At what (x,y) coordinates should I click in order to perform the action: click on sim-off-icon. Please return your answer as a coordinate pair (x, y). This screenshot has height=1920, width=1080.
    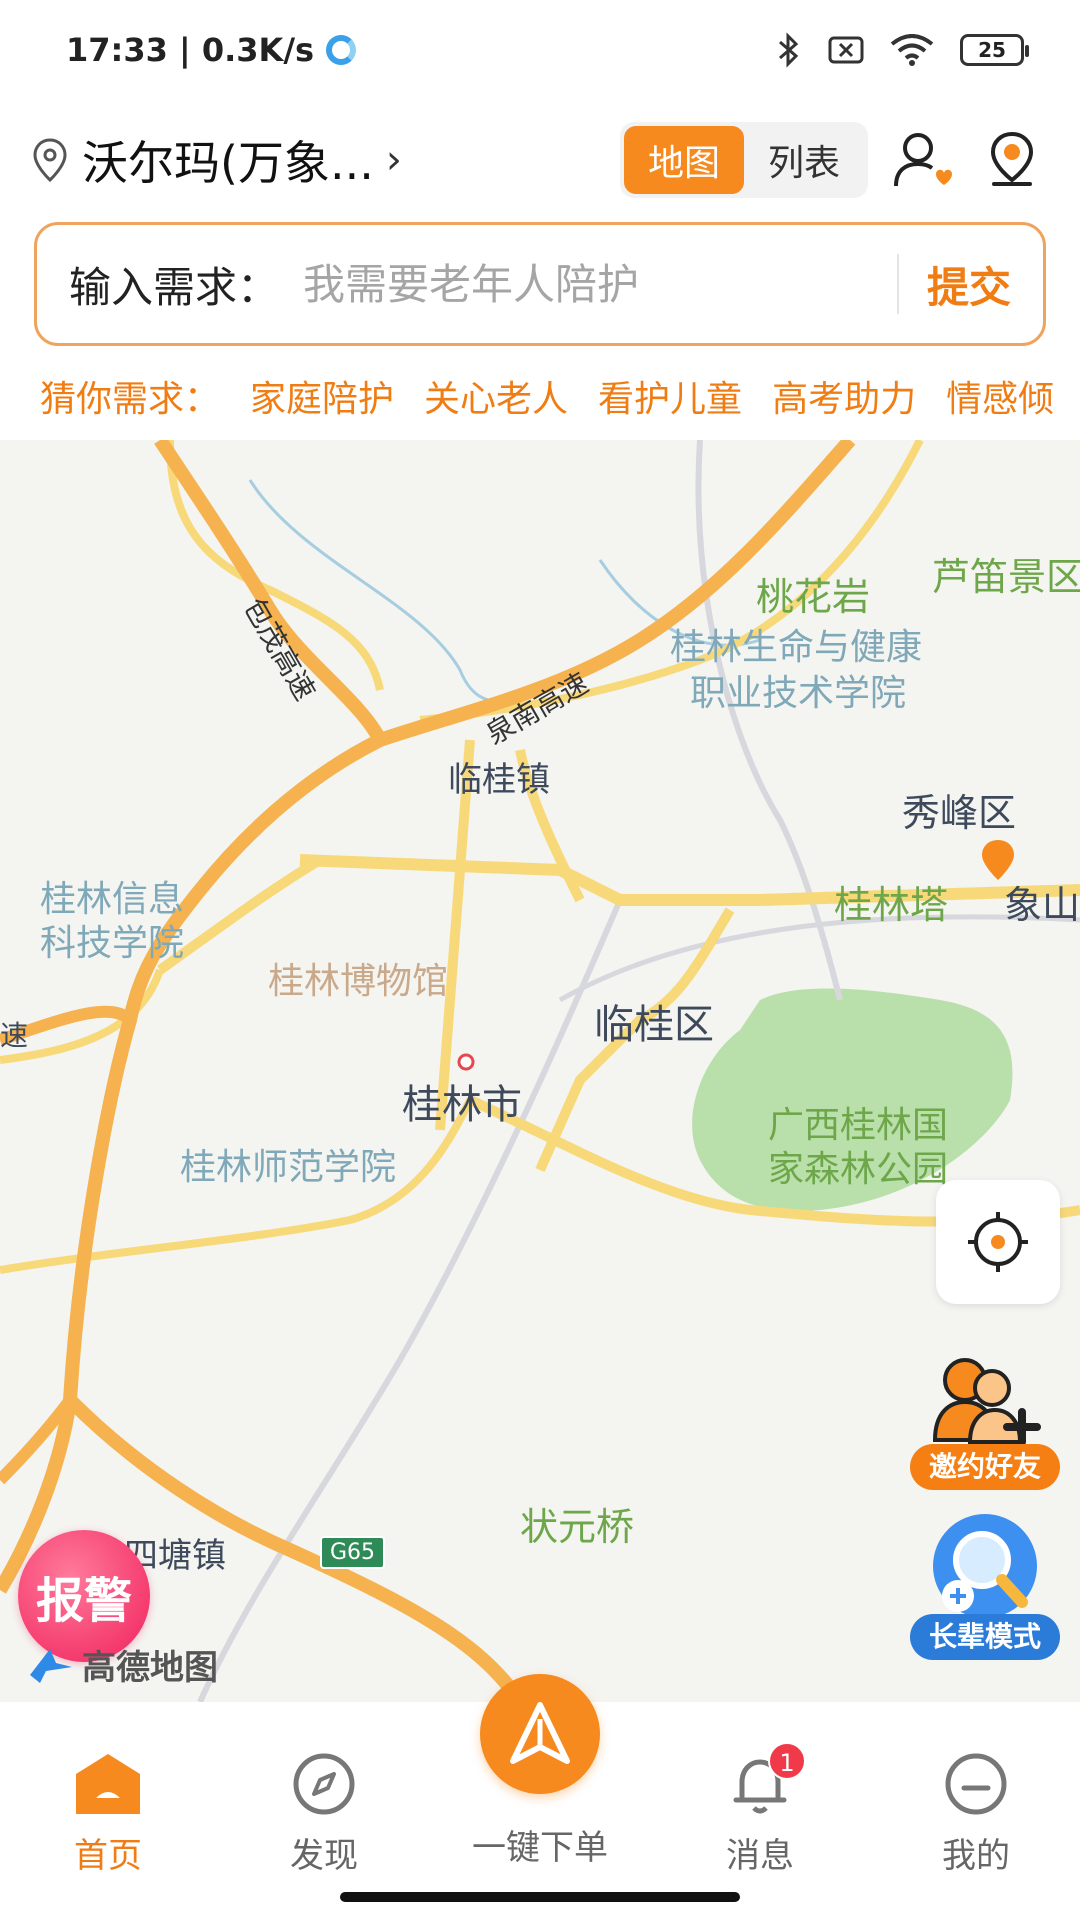
    Looking at the image, I should click on (846, 50).